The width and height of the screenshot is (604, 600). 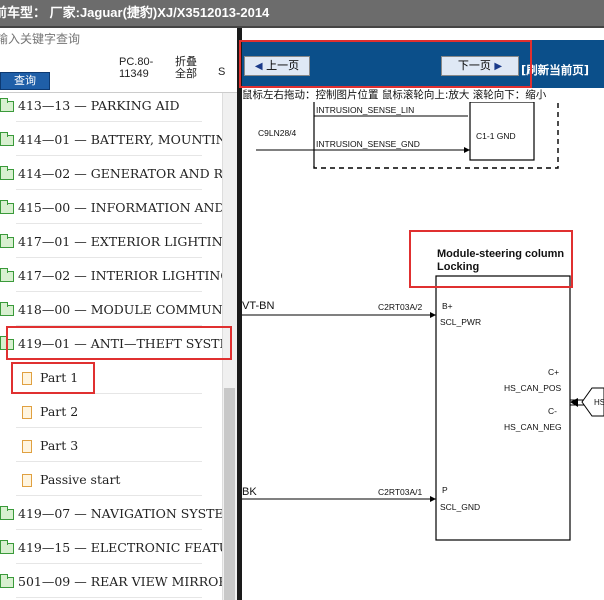 I want to click on tree-item-label: 419—07 — NAVIGATION SYSTEM, so click(x=127, y=513).